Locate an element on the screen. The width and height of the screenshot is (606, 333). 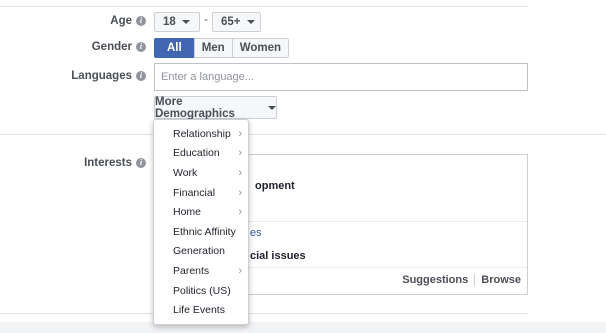
interests-label: Interests is located at coordinates (108, 163).